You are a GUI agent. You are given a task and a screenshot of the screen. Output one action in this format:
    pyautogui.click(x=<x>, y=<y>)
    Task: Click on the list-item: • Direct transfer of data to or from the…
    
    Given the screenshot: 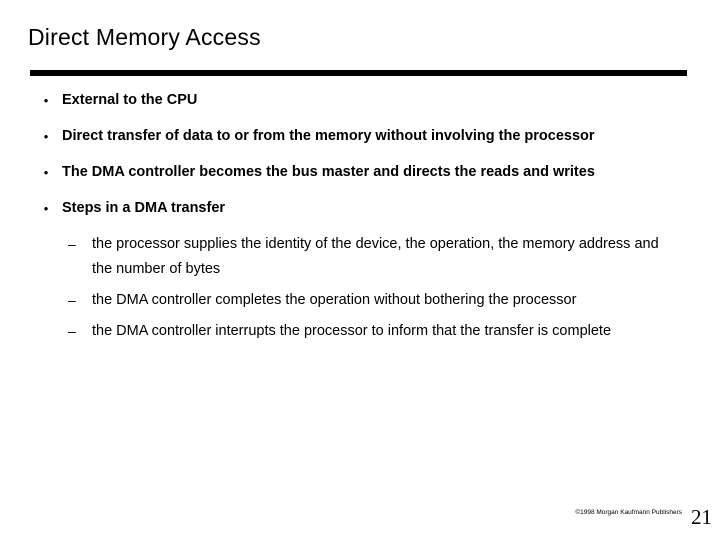 What is the action you would take?
    pyautogui.click(x=360, y=136)
    